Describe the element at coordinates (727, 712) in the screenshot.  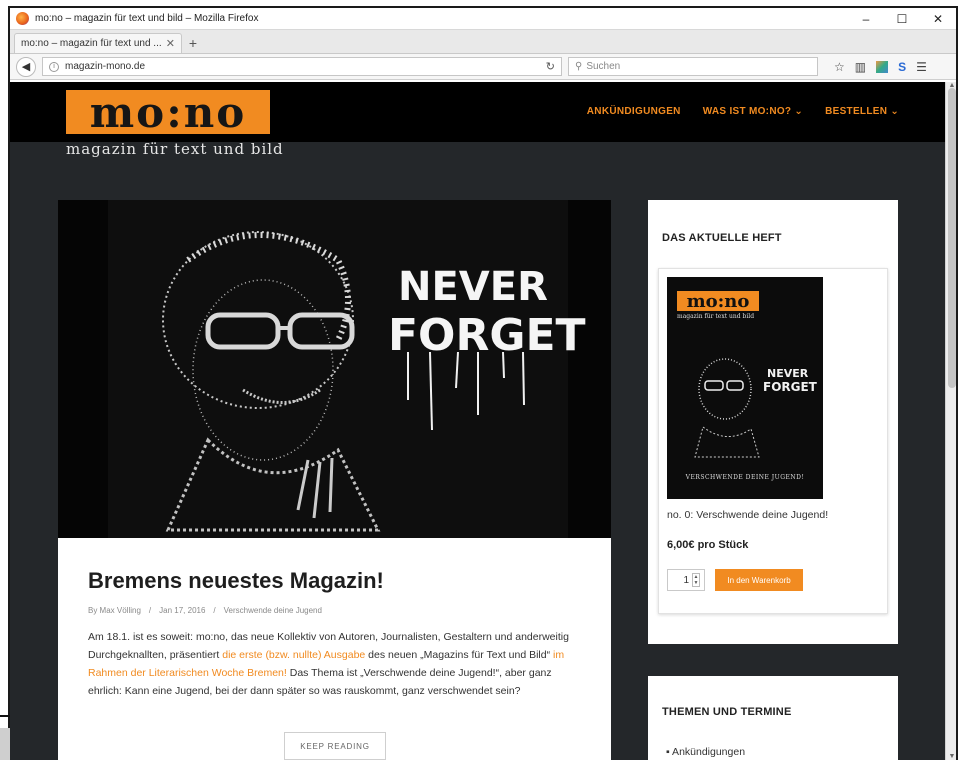
I see `widget-title: THEMEN UND TERMINE` at that location.